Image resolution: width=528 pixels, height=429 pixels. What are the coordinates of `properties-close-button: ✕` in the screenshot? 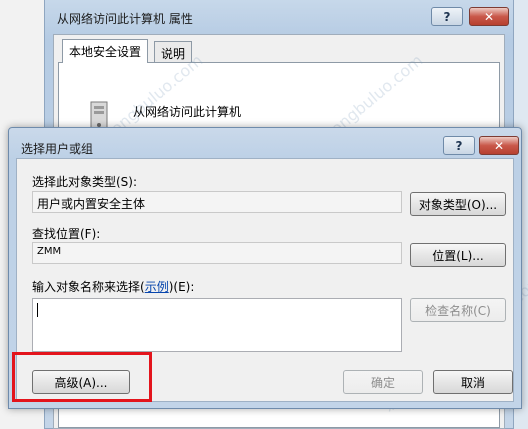 It's located at (489, 16).